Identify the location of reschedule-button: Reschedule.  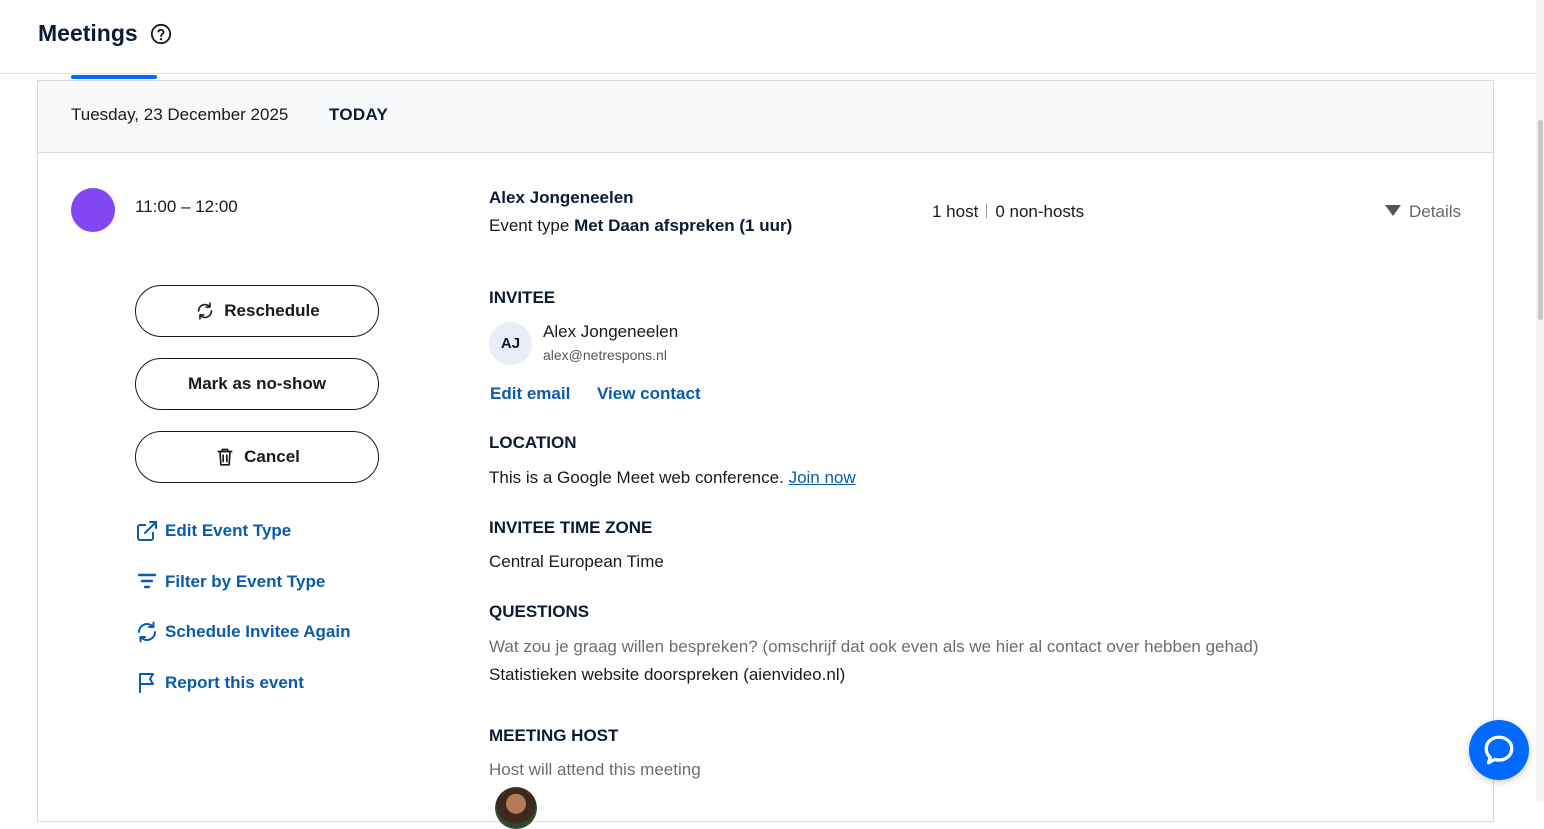
(257, 311).